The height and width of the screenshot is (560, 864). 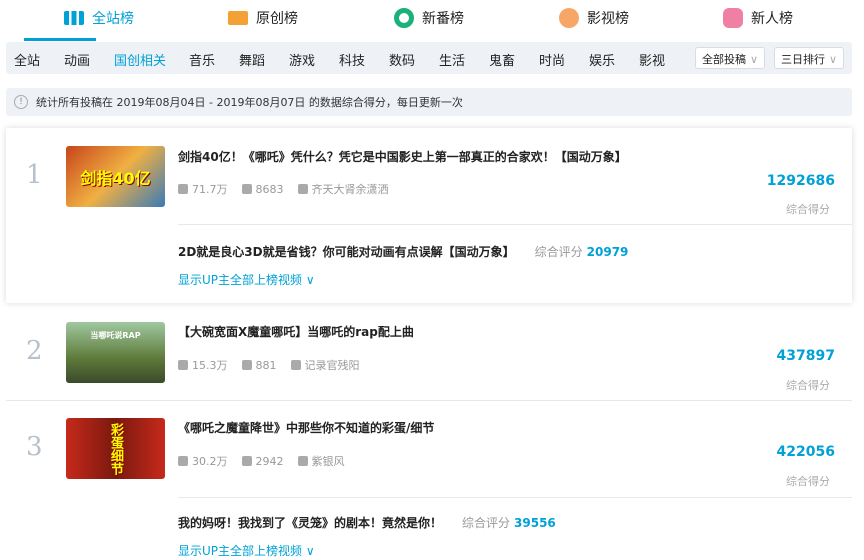 I want to click on author-link: 齐天大肾余潇洒, so click(x=343, y=189).